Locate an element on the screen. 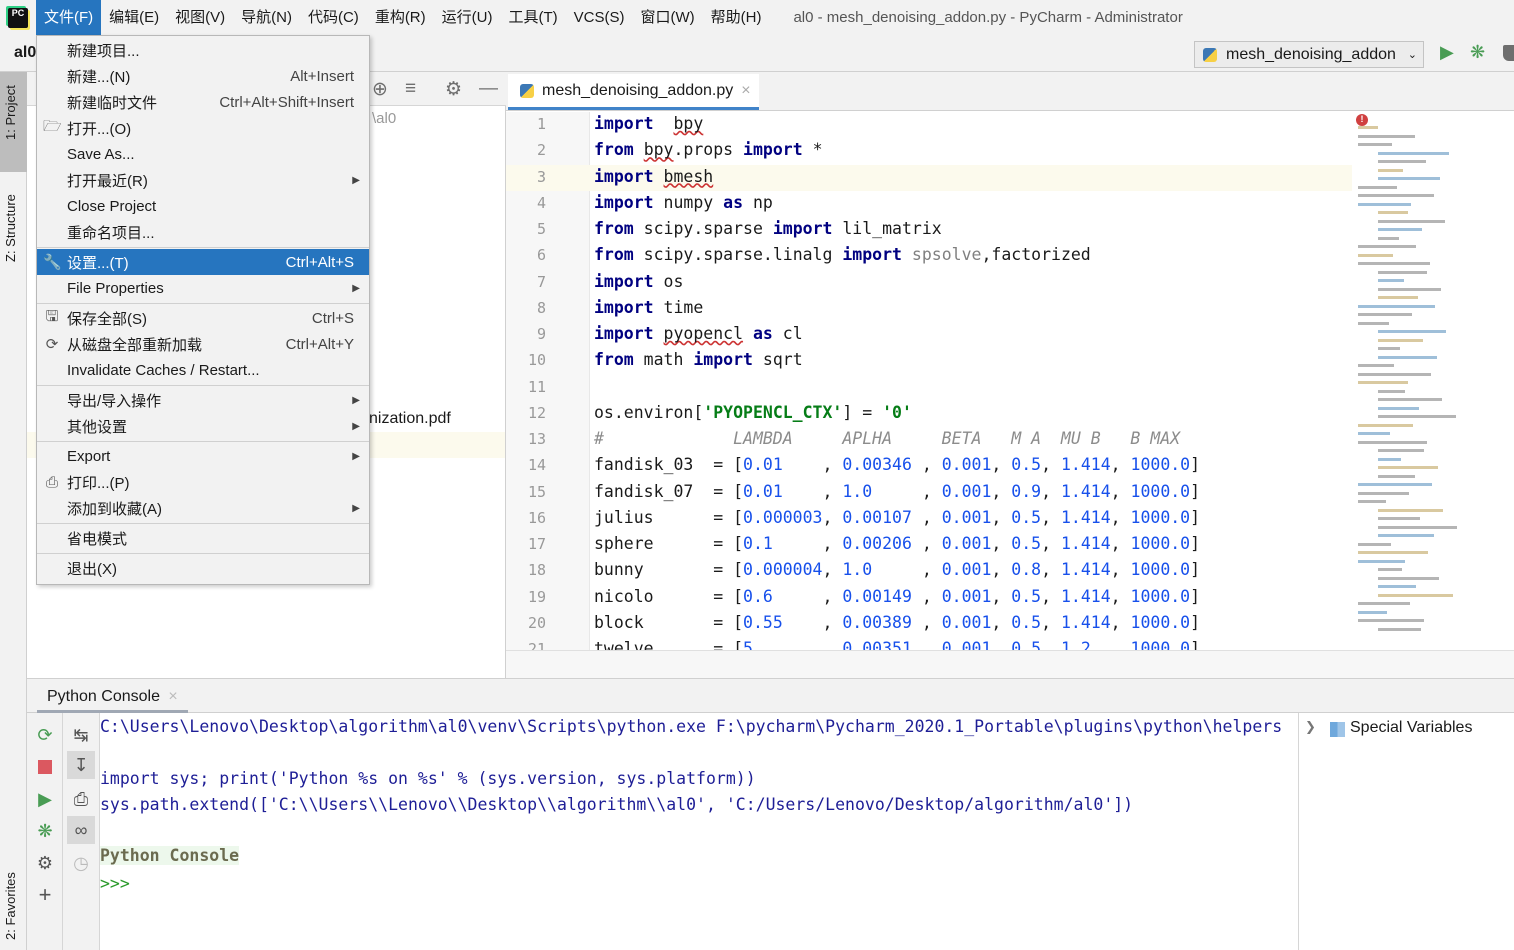 The image size is (1514, 950). menu-2: 视图(V) is located at coordinates (200, 17).